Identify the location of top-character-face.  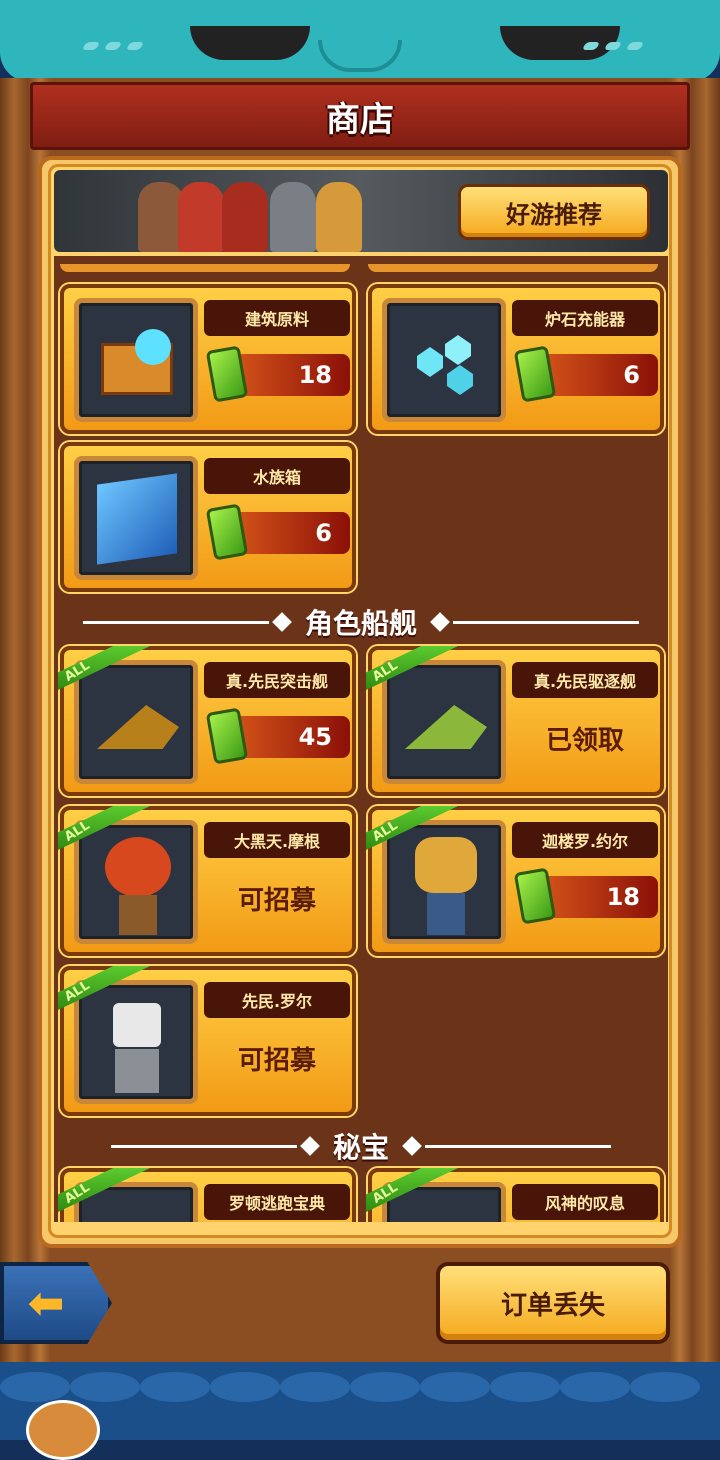
(360, 41).